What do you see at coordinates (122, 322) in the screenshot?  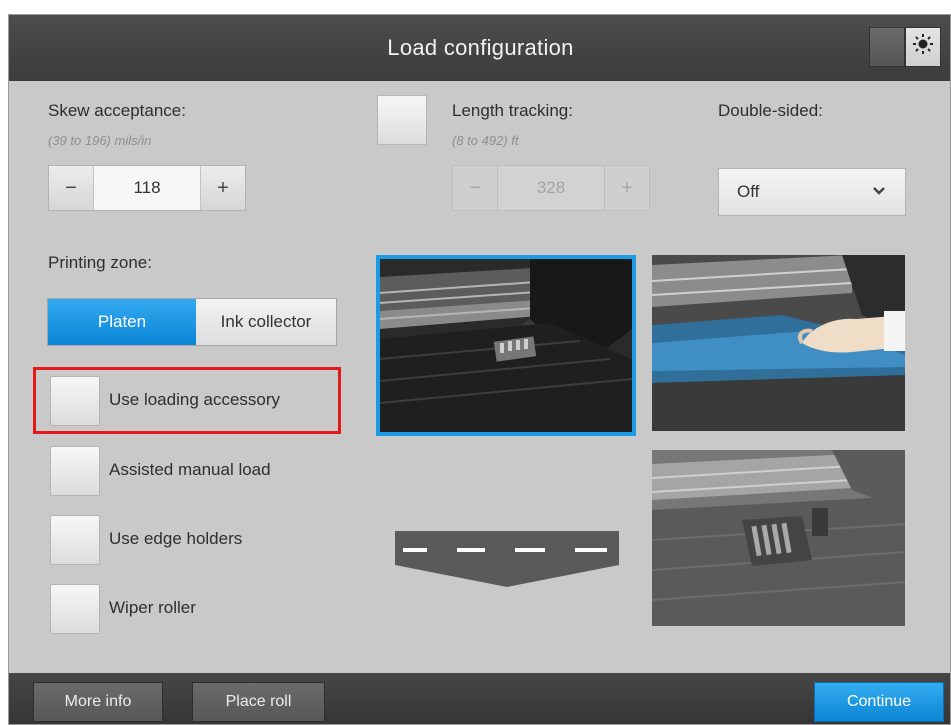 I see `printing-zone-platen: Platen` at bounding box center [122, 322].